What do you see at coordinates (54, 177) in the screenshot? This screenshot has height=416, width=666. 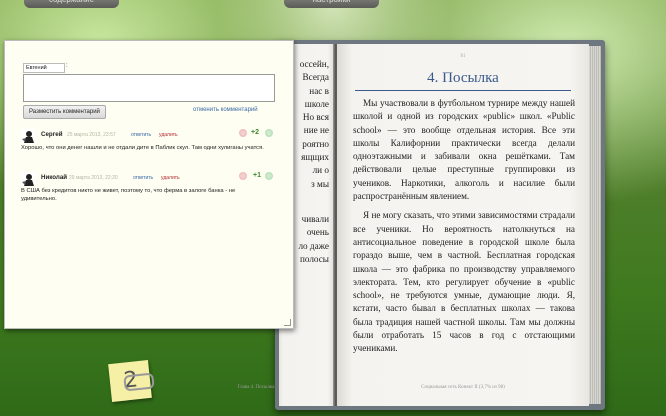 I see `comment-author: Николай` at bounding box center [54, 177].